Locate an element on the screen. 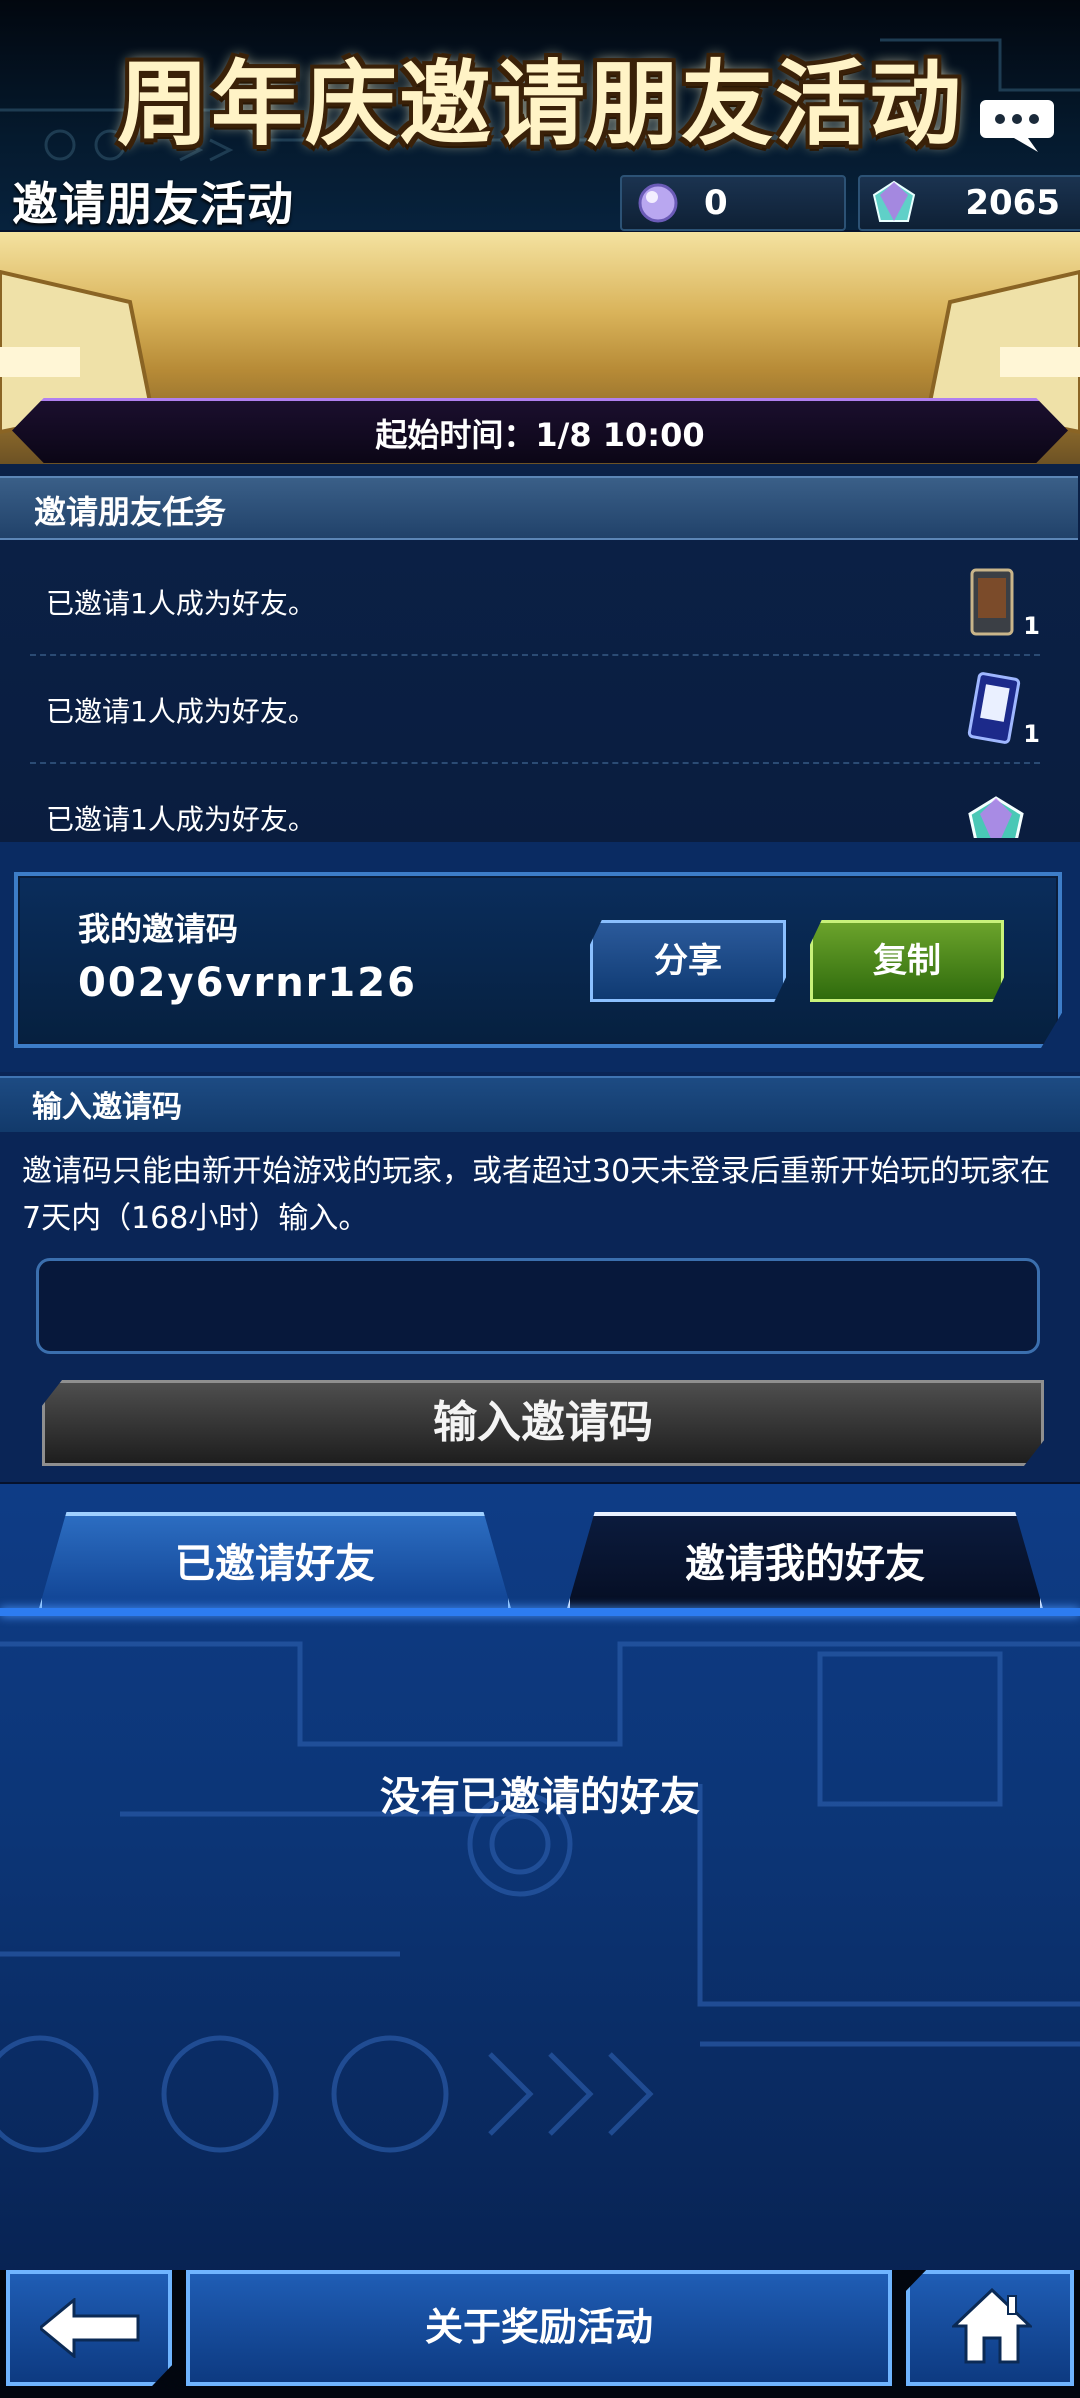 The width and height of the screenshot is (1080, 2398). tasks-header-label: 邀请朋友任务 is located at coordinates (130, 512).